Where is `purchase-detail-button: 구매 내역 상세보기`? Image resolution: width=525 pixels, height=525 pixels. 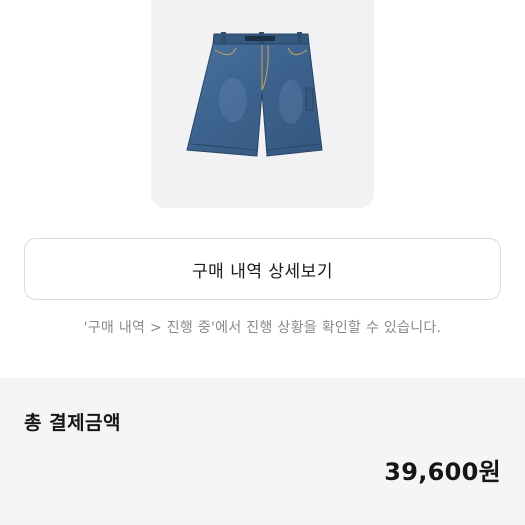
purchase-detail-button: 구매 내역 상세보기 is located at coordinates (262, 269).